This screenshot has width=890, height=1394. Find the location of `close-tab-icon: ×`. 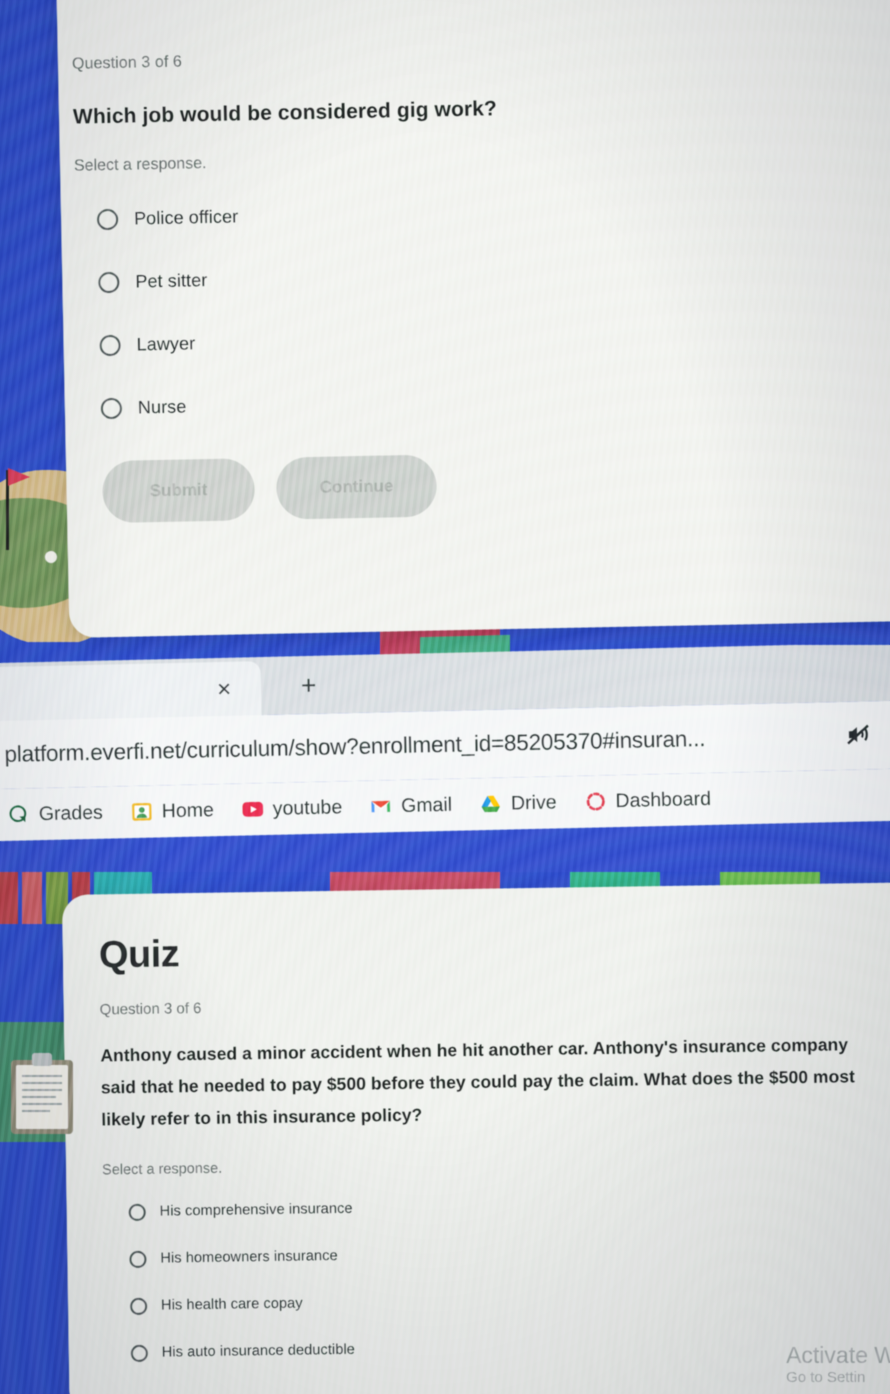

close-tab-icon: × is located at coordinates (224, 689).